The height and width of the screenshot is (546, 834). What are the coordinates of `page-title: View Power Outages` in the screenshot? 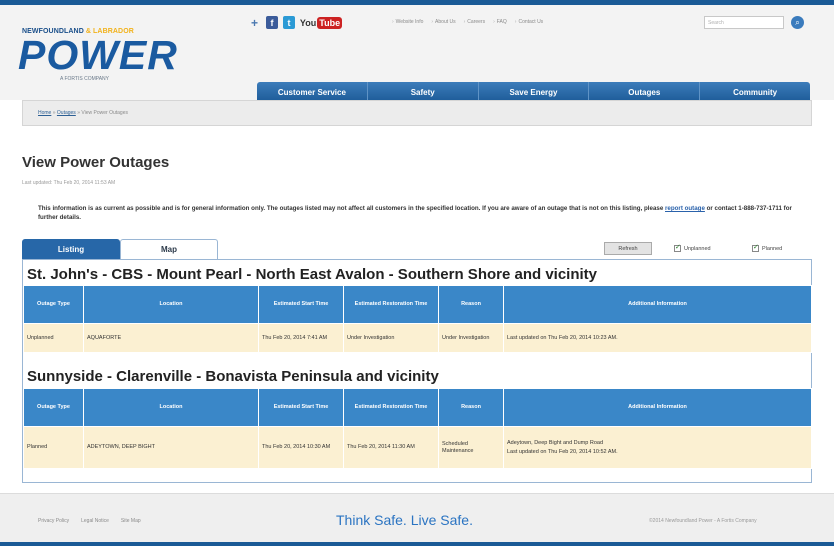 It's located at (96, 162).